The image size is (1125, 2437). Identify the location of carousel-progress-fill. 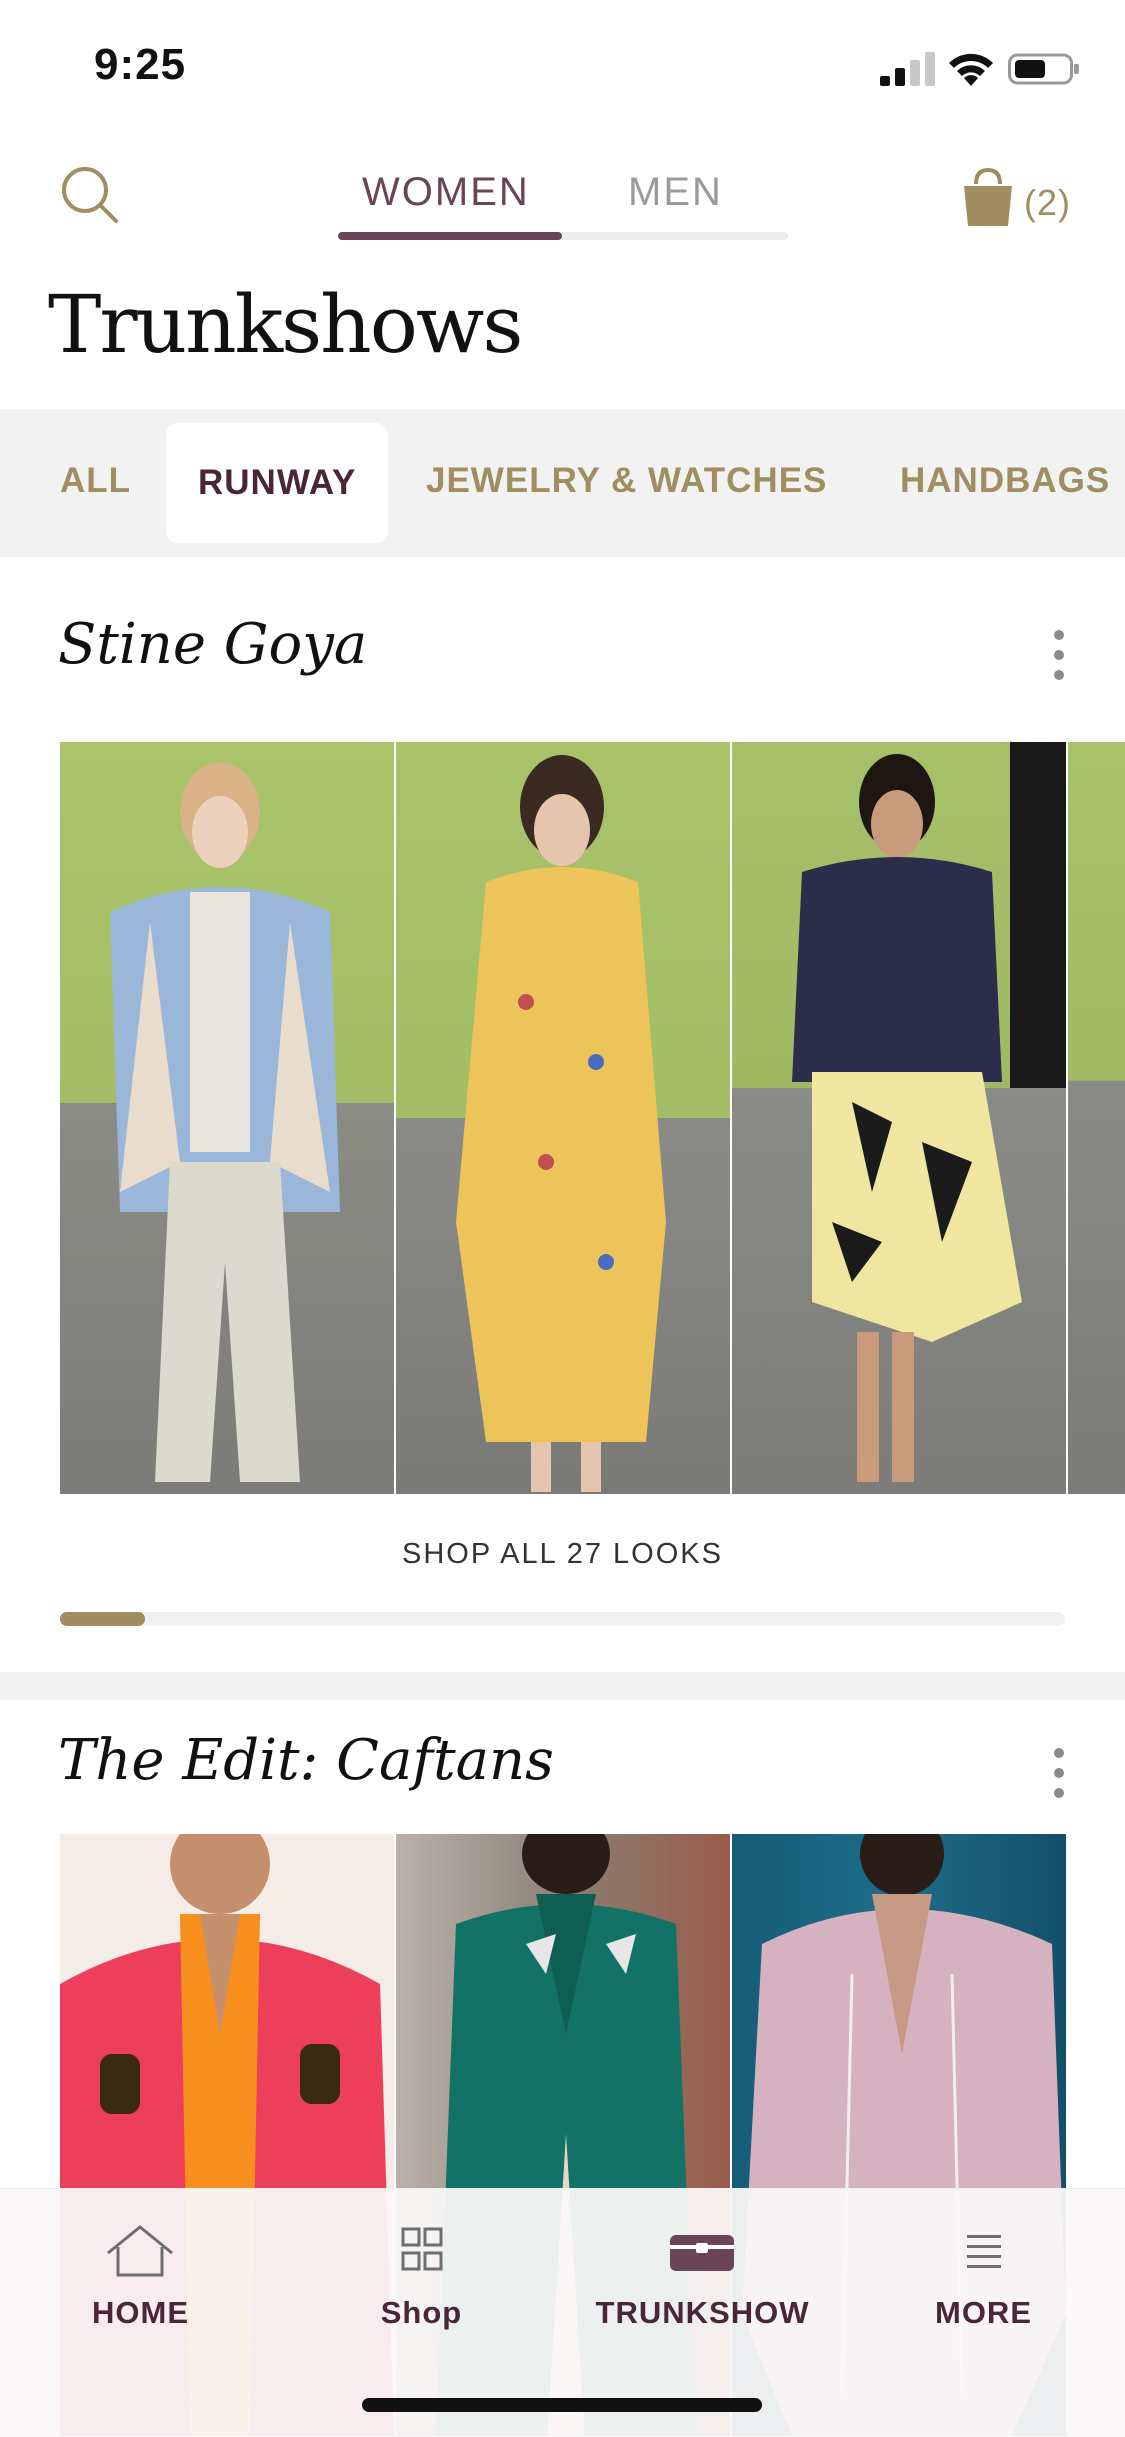
(102, 1619).